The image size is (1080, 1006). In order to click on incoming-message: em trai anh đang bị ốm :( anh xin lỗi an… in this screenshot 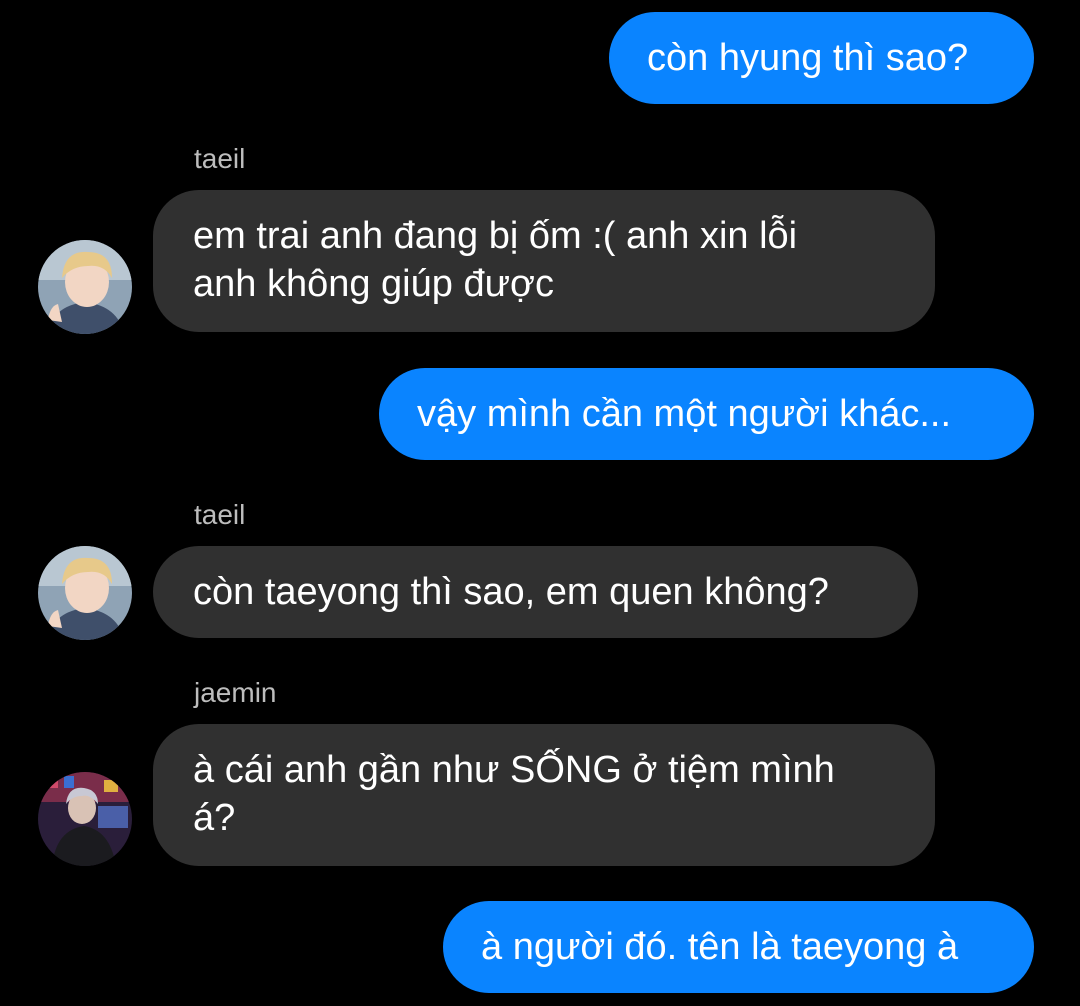, I will do `click(544, 261)`.